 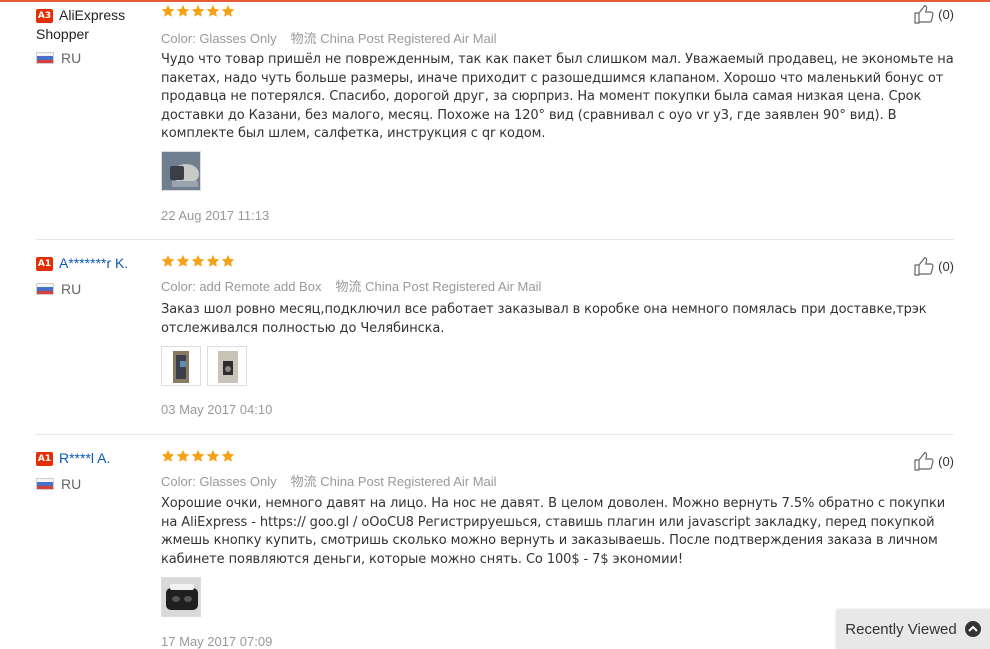 What do you see at coordinates (96, 275) in the screenshot?
I see `reviewer-info: A1 A*******r K. RU` at bounding box center [96, 275].